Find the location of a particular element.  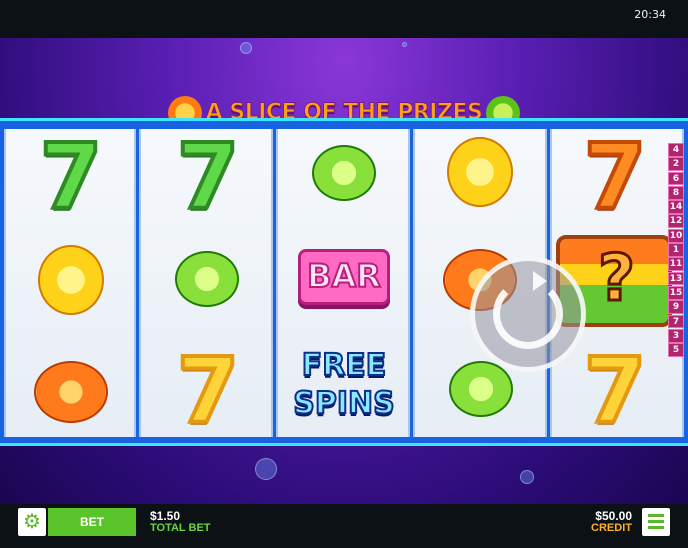

credit-value: $50.00 is located at coordinates (613, 516).